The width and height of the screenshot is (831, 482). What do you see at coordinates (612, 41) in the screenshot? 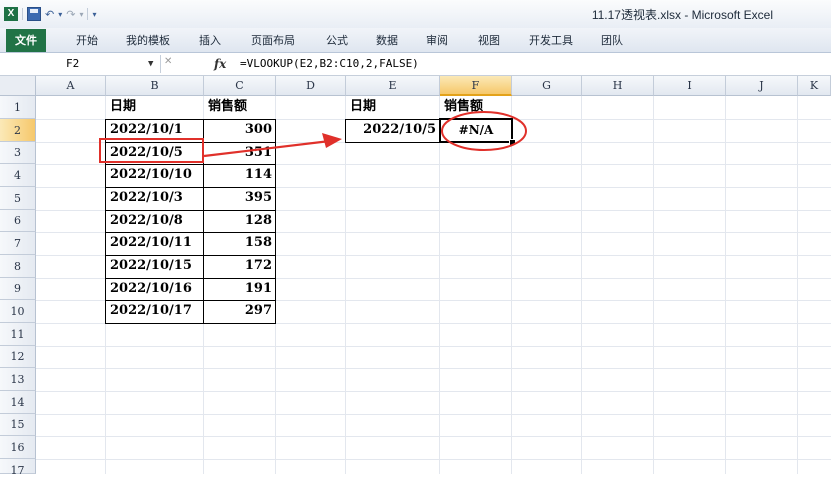
I see `tab-team: 团队` at bounding box center [612, 41].